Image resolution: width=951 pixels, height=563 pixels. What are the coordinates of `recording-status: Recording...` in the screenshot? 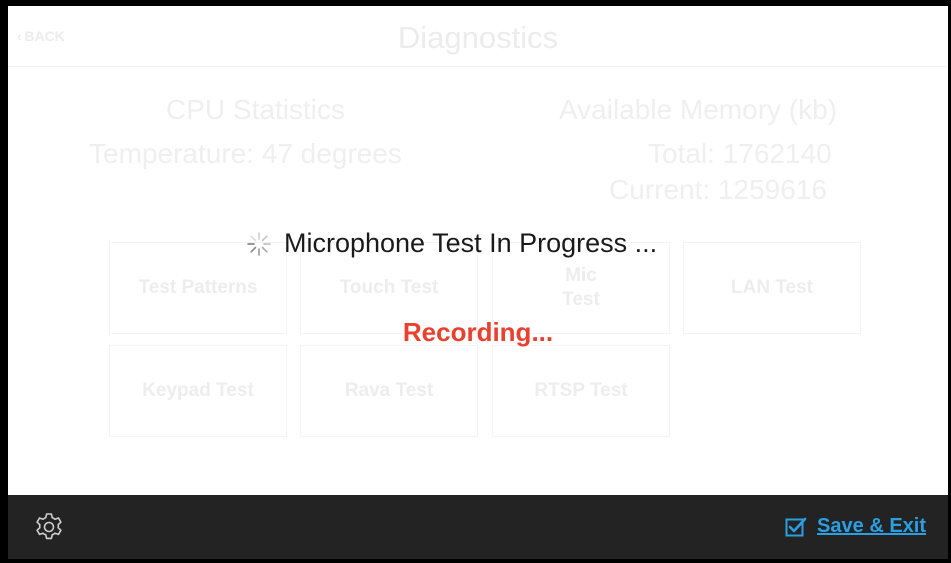 It's located at (478, 332).